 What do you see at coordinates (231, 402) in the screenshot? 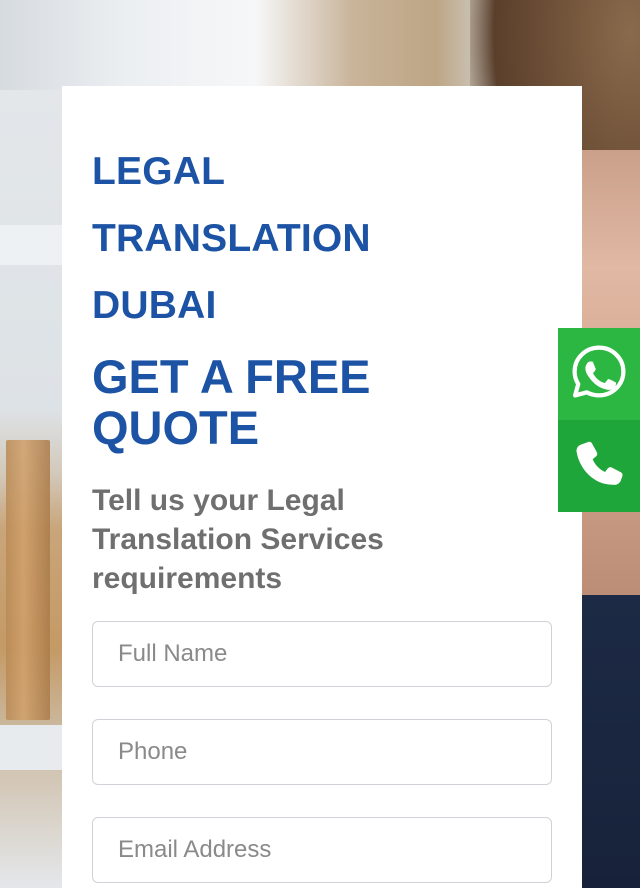
I see `form-heading: GET A FREE QUOTE` at bounding box center [231, 402].